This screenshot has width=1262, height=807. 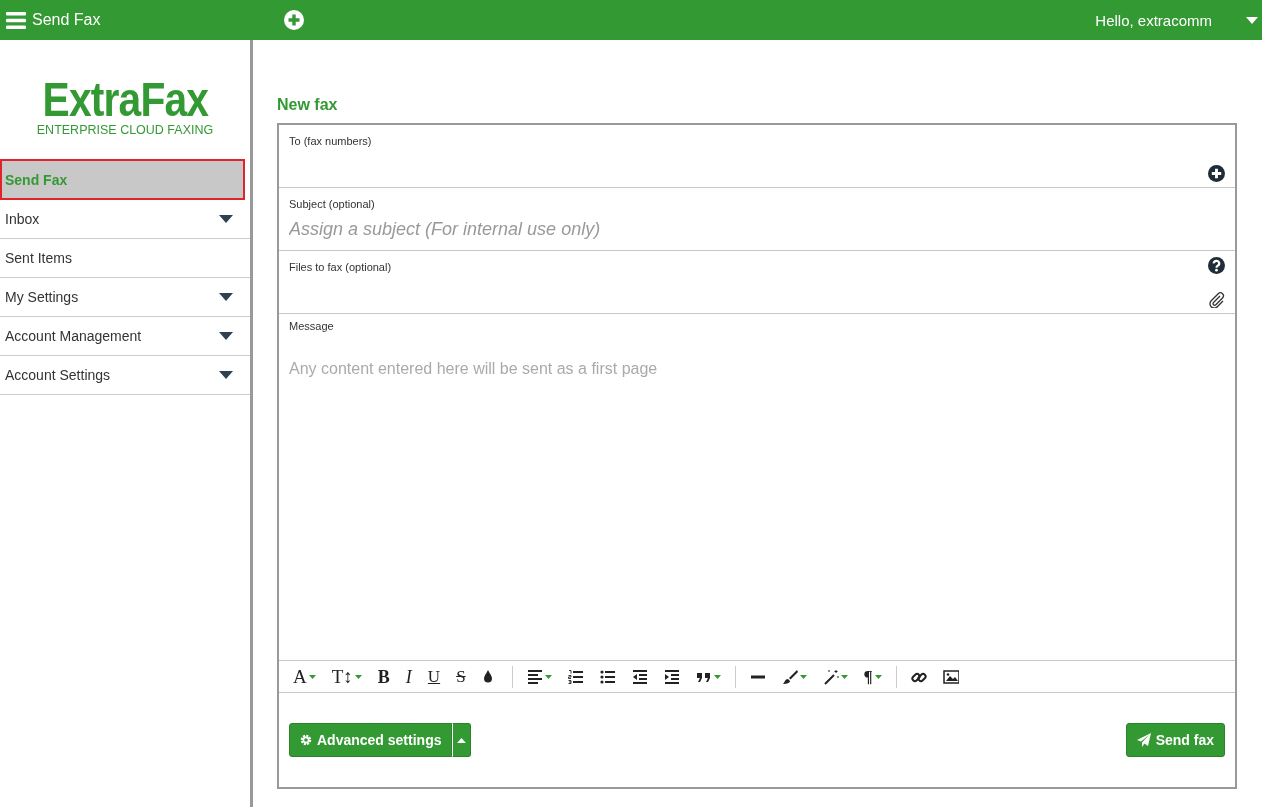 What do you see at coordinates (757, 676) in the screenshot?
I see `horizontal-rule-icon` at bounding box center [757, 676].